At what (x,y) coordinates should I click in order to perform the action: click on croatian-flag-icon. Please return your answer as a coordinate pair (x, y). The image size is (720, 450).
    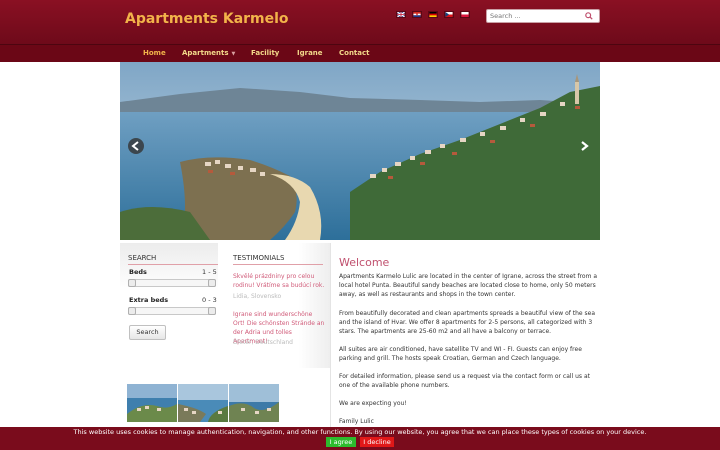
    Looking at the image, I should click on (417, 14).